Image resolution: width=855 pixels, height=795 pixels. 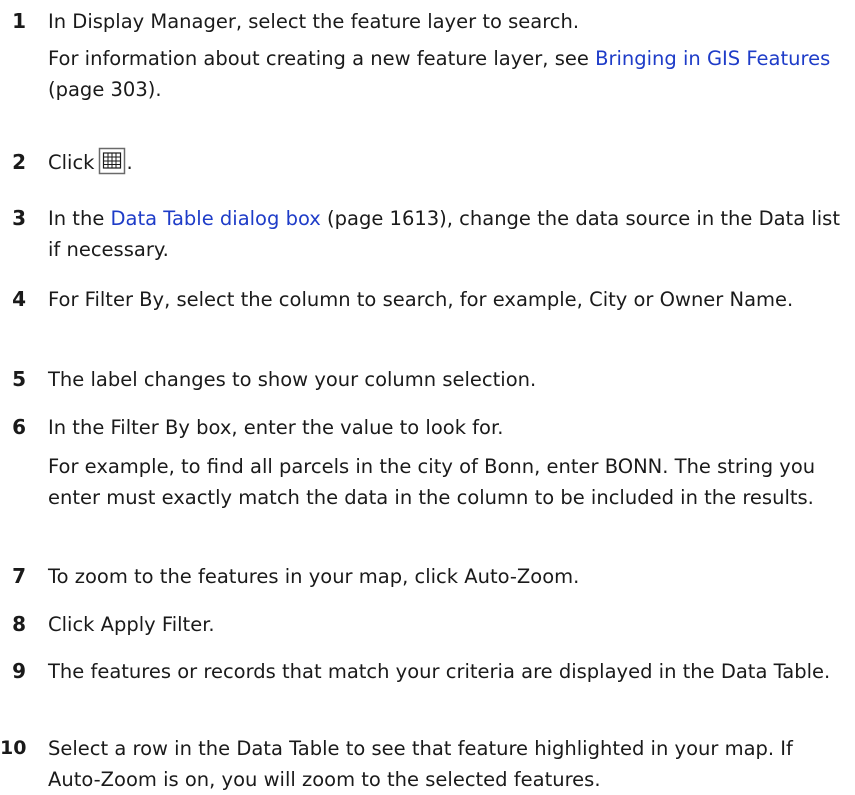 What do you see at coordinates (448, 162) in the screenshot?
I see `step-text: Click .` at bounding box center [448, 162].